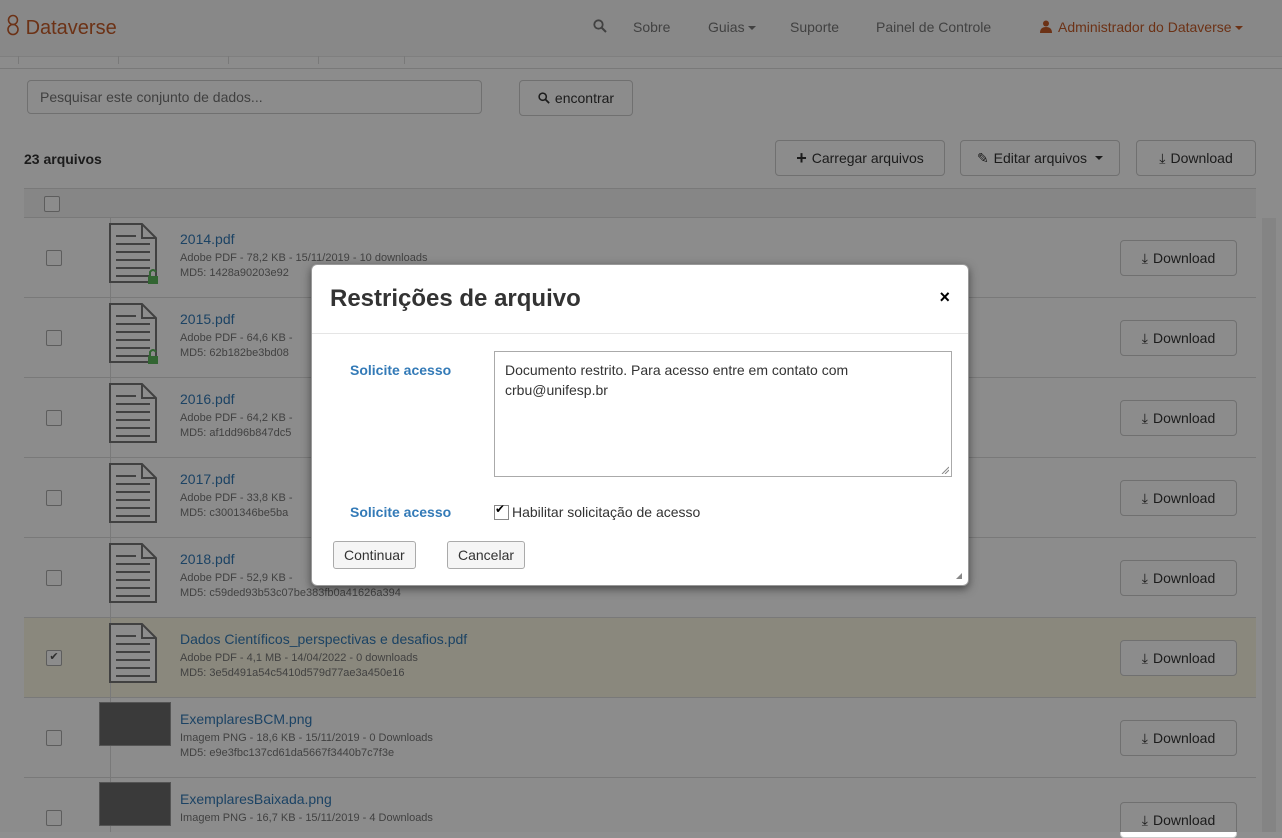 The width and height of the screenshot is (1282, 838). Describe the element at coordinates (486, 555) in the screenshot. I see `cancel-button: Cancelar` at that location.